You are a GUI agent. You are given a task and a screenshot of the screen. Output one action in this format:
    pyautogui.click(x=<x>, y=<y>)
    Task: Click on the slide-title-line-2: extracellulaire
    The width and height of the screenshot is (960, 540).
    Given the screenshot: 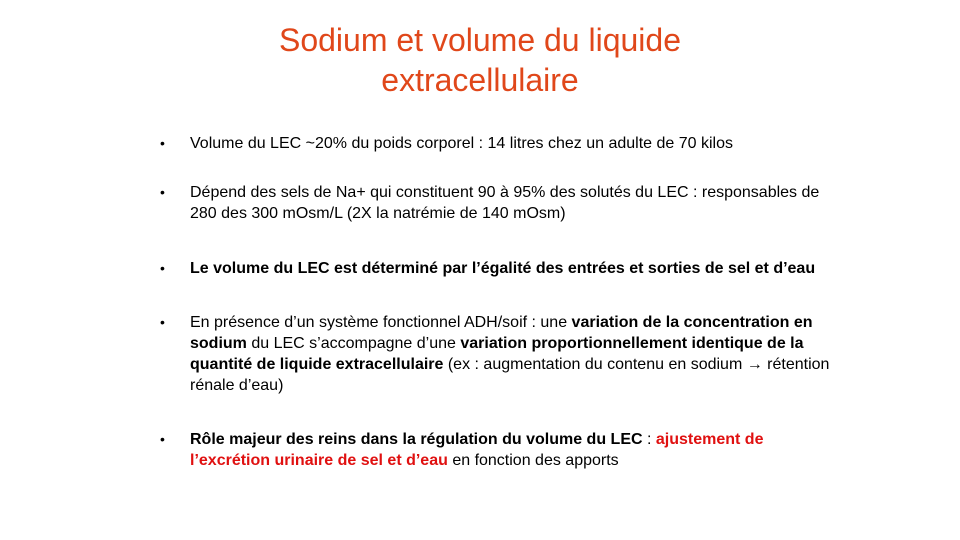 What is the action you would take?
    pyautogui.click(x=480, y=80)
    